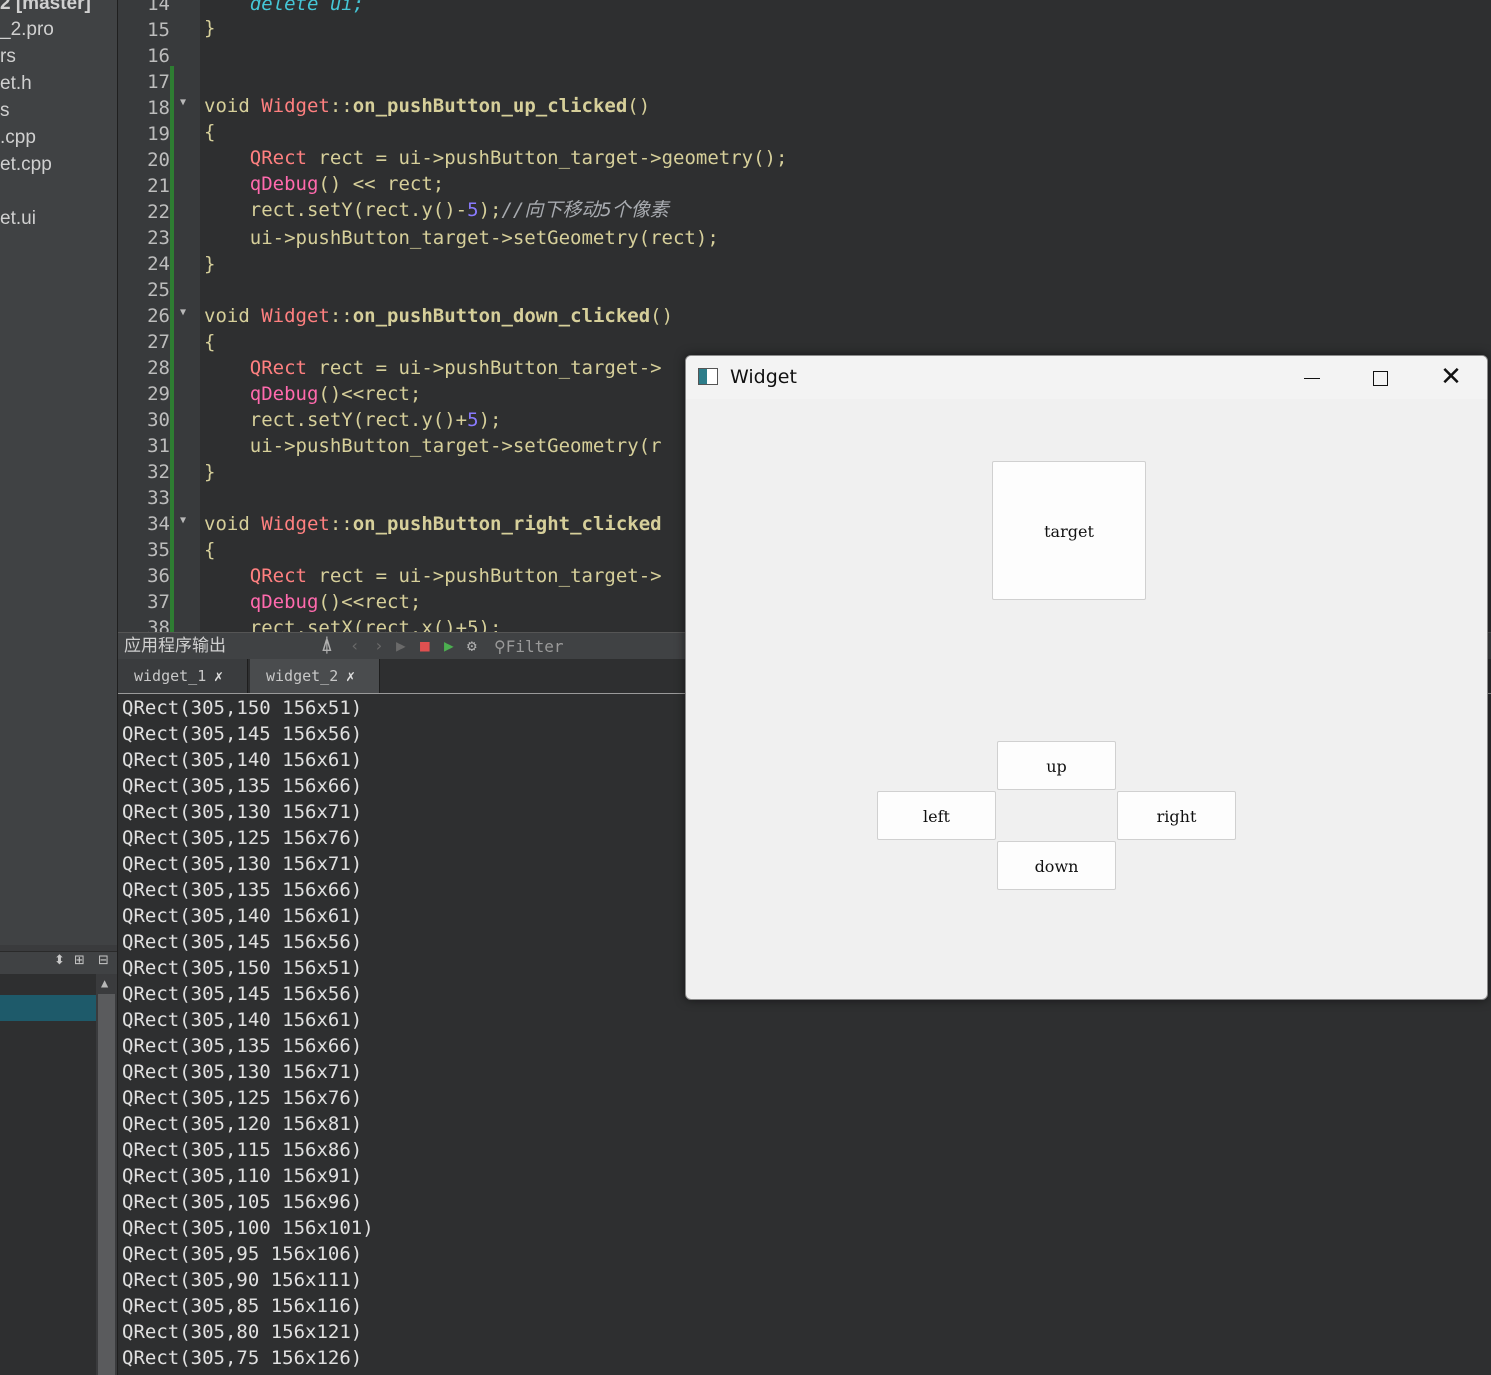 The image size is (1491, 1375). I want to click on output-line: QRect(305,110 156x91), so click(242, 1176).